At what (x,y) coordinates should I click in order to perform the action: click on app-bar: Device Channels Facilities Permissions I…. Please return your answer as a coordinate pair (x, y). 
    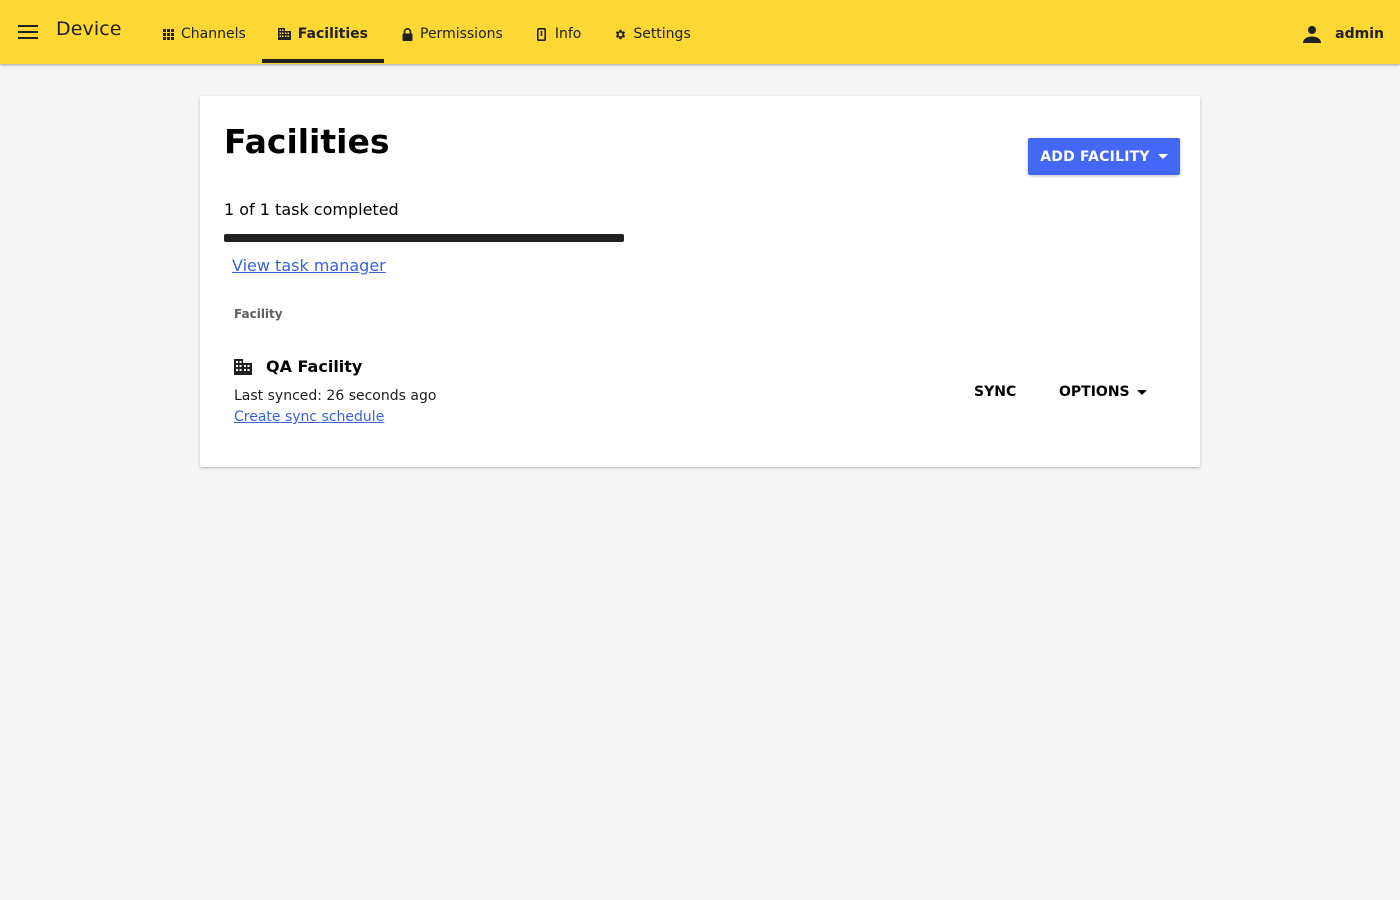
    Looking at the image, I should click on (700, 32).